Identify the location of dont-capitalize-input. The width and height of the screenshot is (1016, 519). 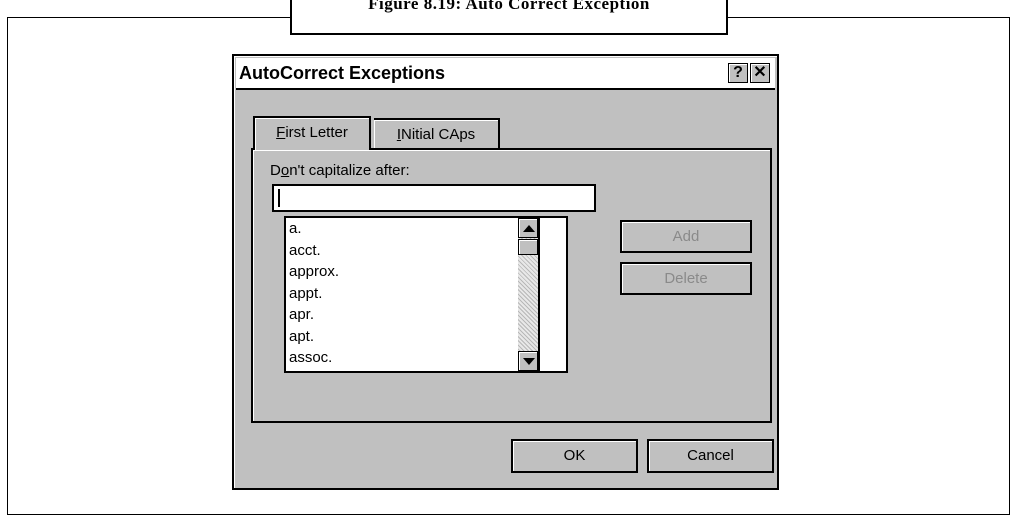
(434, 198).